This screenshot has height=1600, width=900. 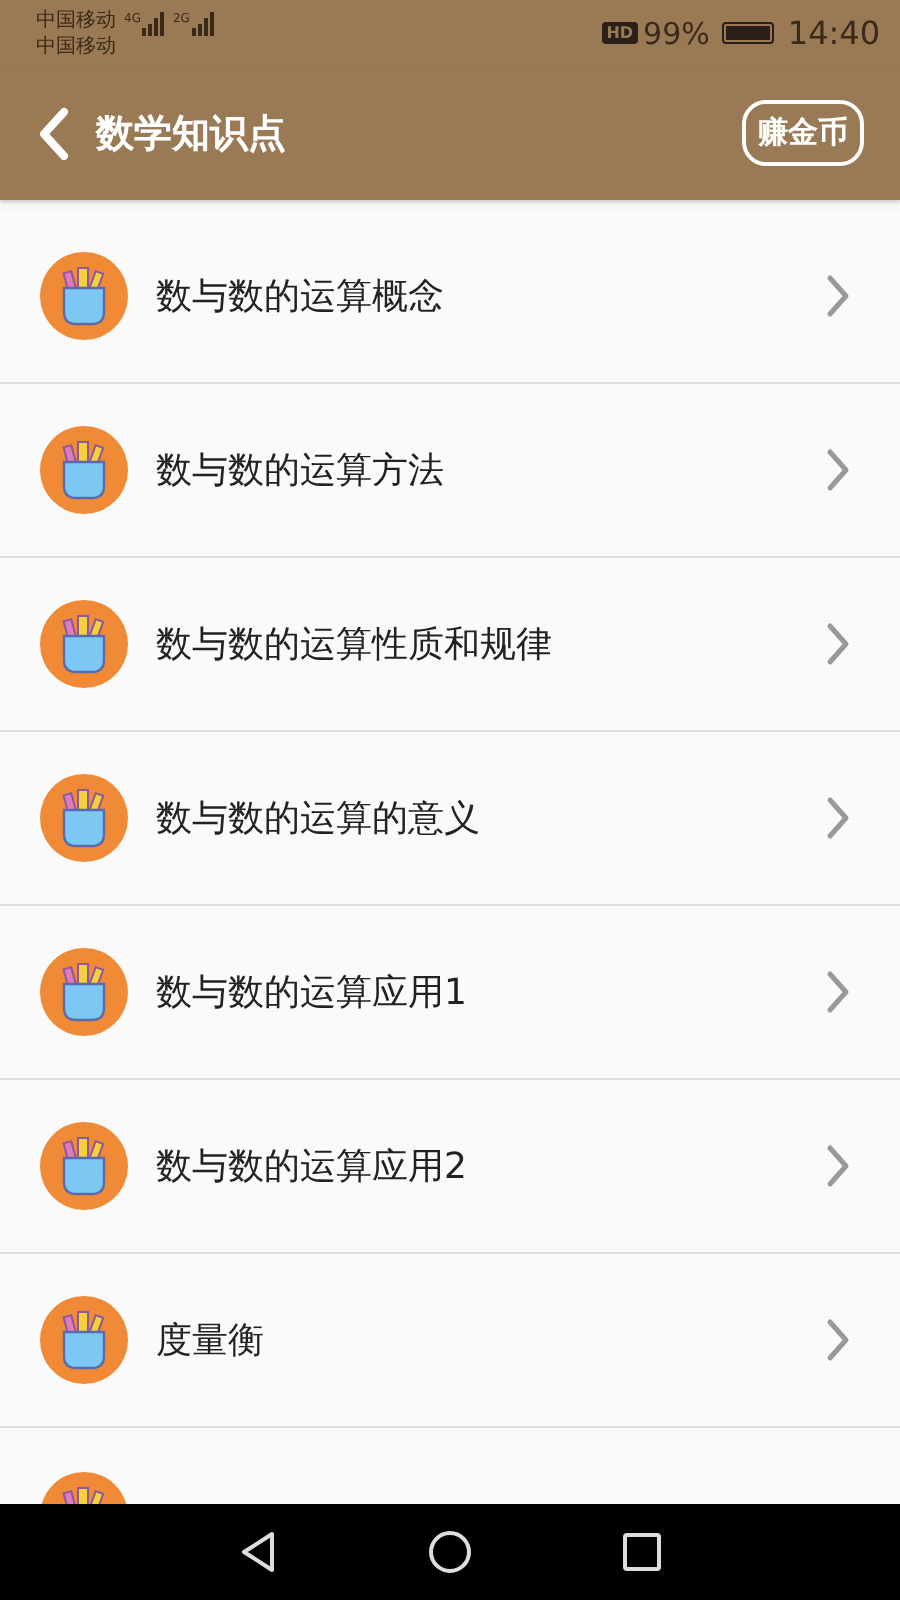 I want to click on clock: 14:40, so click(x=833, y=33).